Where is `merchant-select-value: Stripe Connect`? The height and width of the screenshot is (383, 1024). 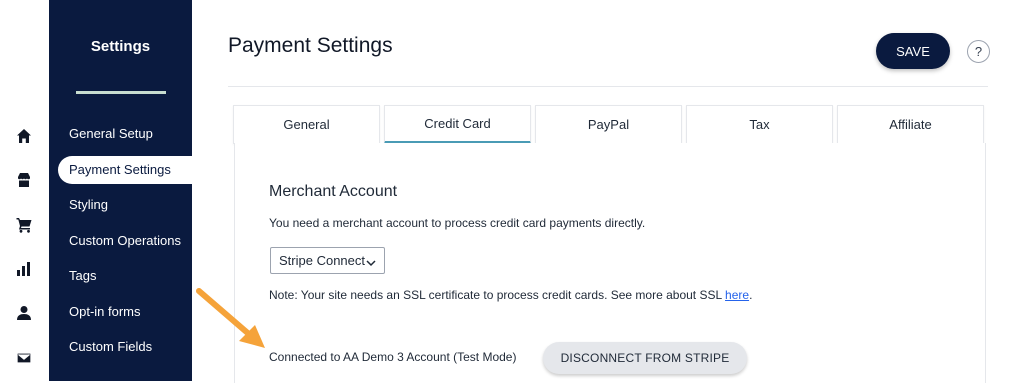 merchant-select-value: Stripe Connect is located at coordinates (322, 260).